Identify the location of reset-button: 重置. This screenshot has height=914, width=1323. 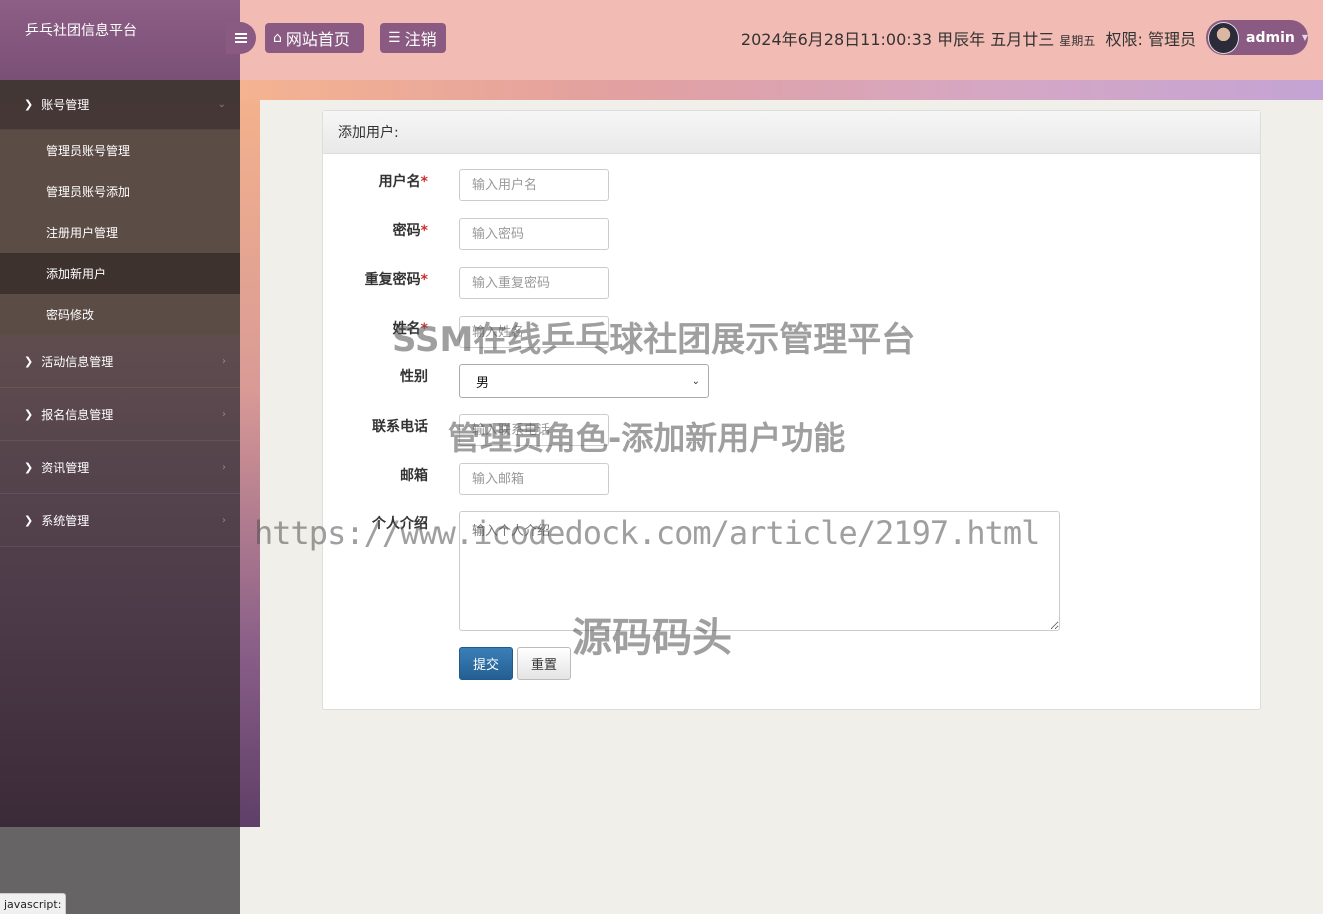
(544, 663).